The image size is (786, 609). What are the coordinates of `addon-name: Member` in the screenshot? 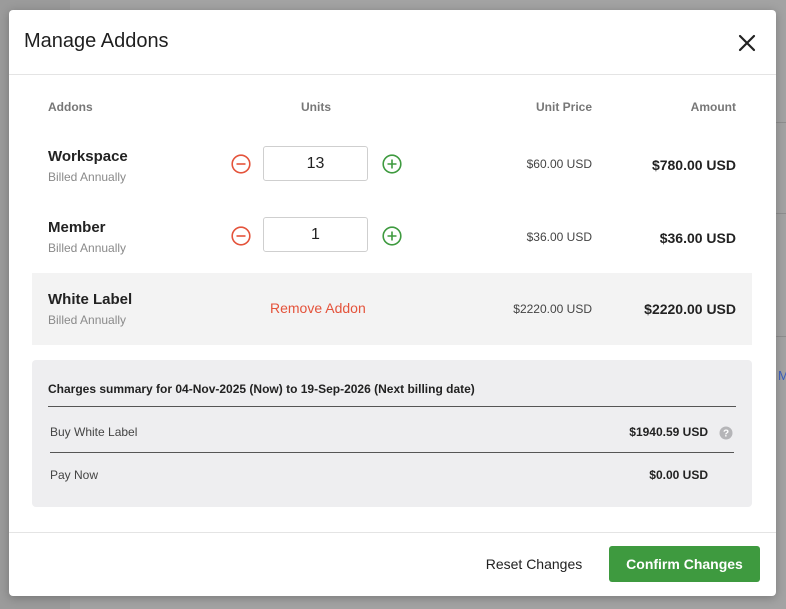 It's located at (77, 227).